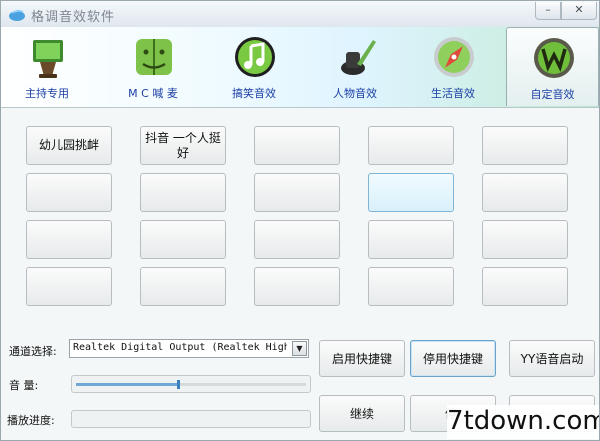 The width and height of the screenshot is (600, 441). What do you see at coordinates (127, 384) in the screenshot?
I see `volume-fill` at bounding box center [127, 384].